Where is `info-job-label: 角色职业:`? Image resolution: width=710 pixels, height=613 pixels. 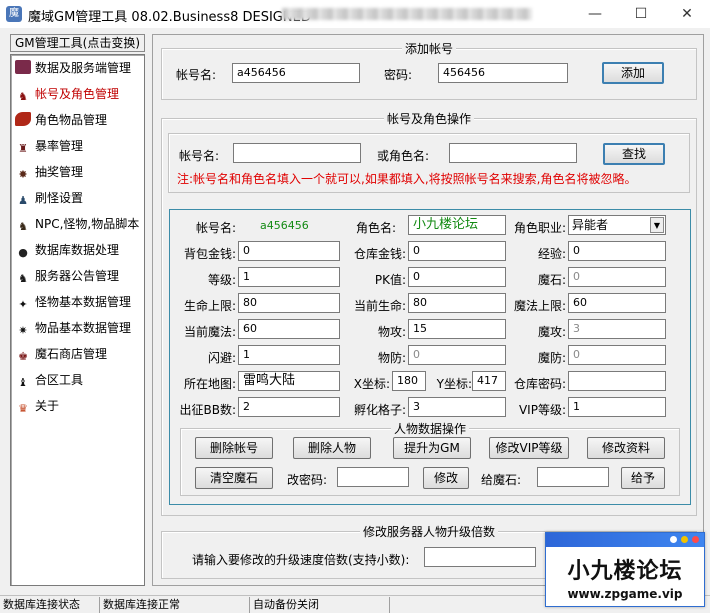 info-job-label: 角色职业: is located at coordinates (539, 228).